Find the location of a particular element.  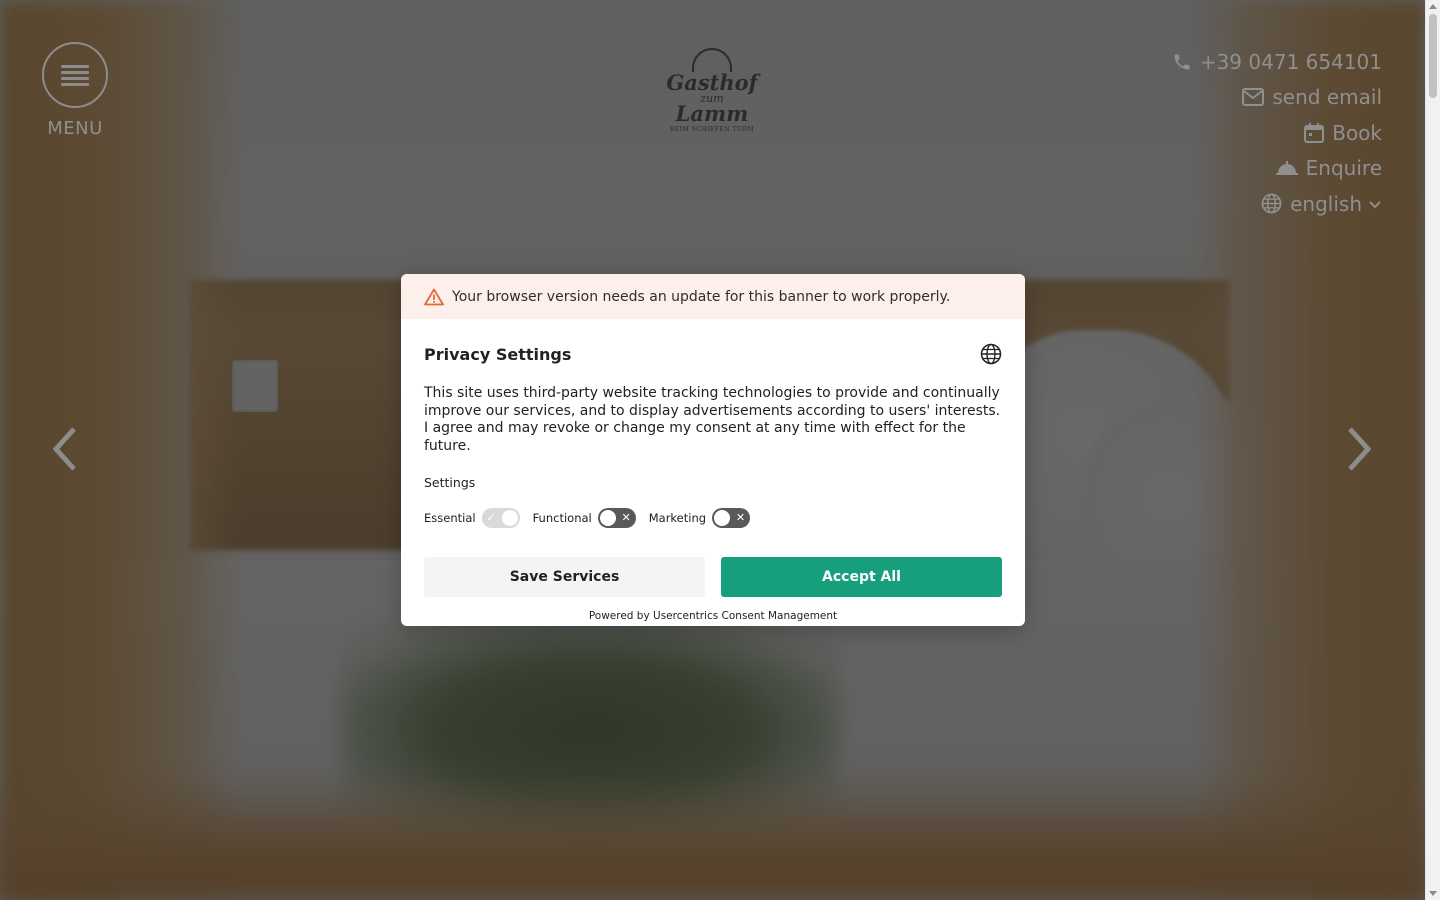

email-link: send email is located at coordinates (1277, 98).